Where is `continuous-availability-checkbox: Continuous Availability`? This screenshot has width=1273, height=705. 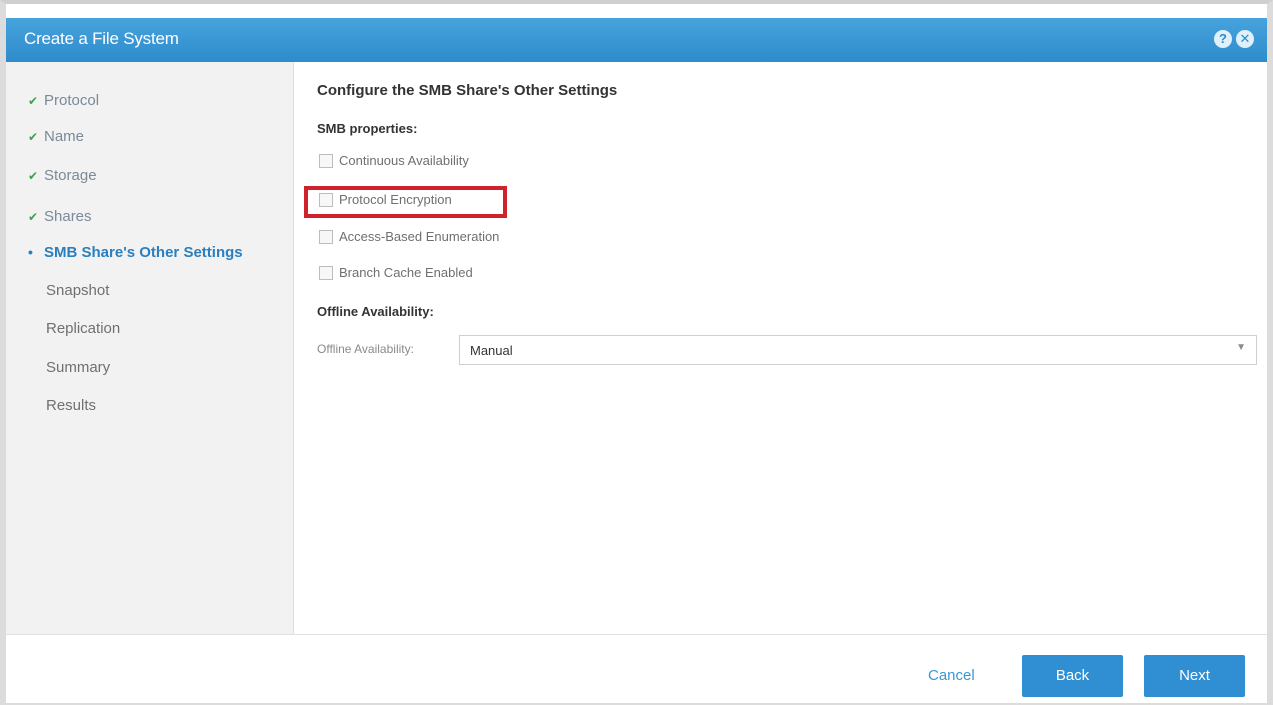
continuous-availability-checkbox: Continuous Availability is located at coordinates (394, 163).